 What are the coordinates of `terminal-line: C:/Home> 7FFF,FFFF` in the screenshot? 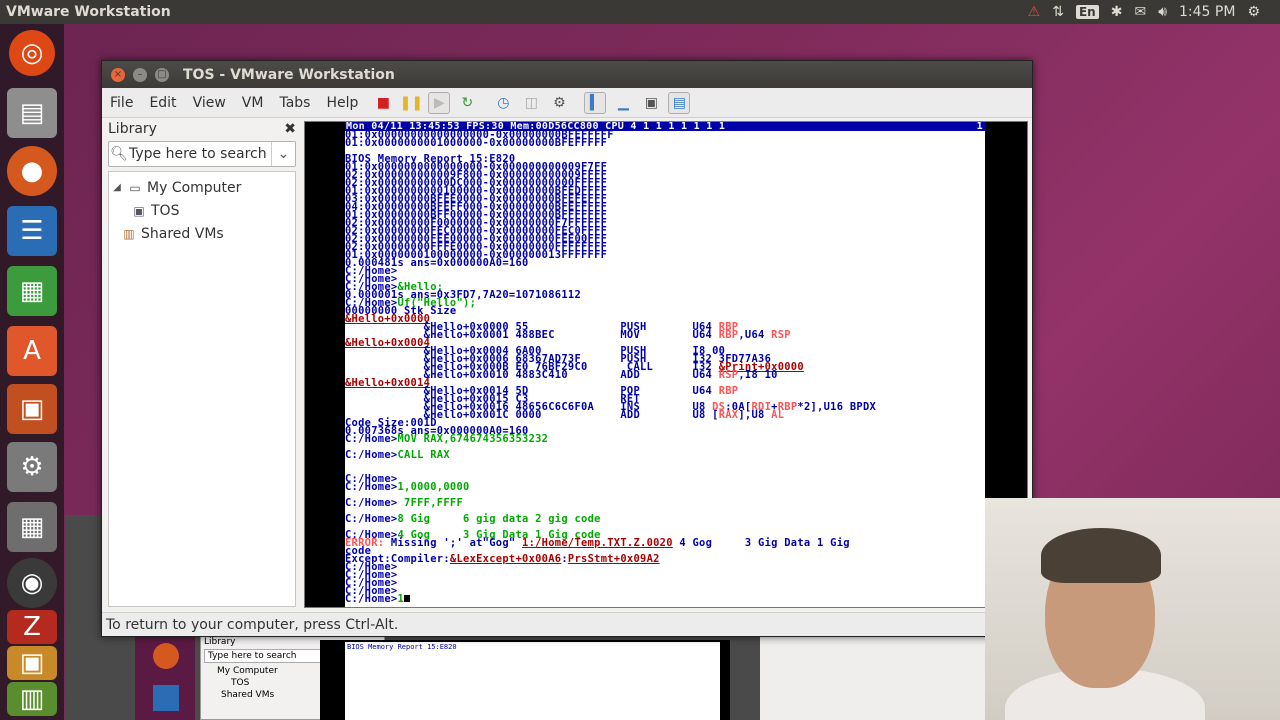 It's located at (665, 503).